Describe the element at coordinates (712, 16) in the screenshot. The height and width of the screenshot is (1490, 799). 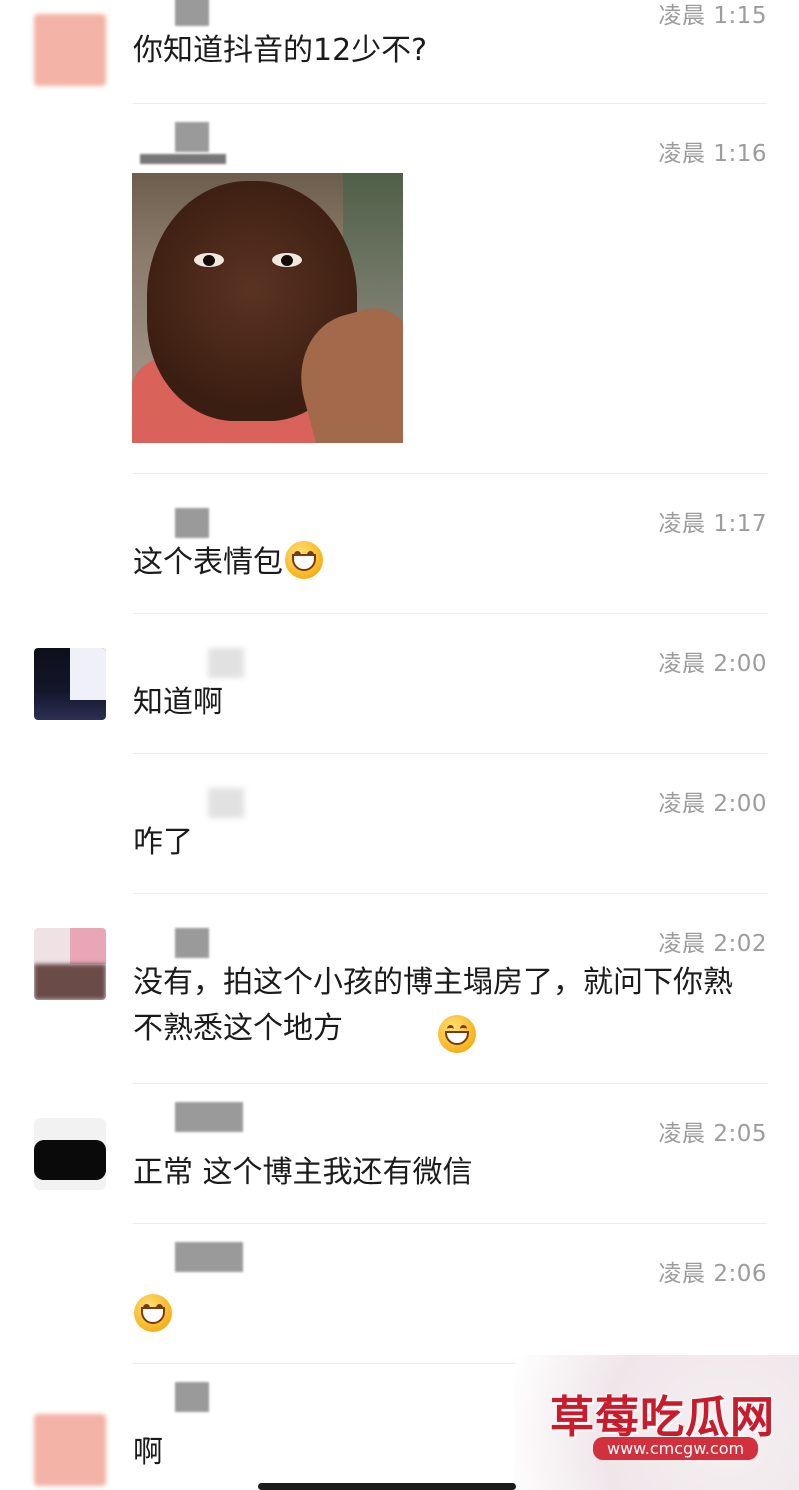
I see `message-time: 凌晨 1:15` at that location.